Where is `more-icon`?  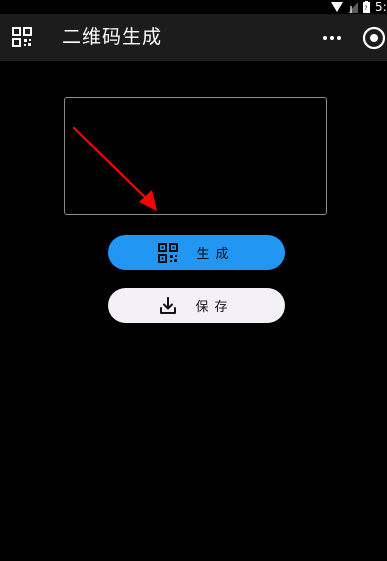 more-icon is located at coordinates (332, 38).